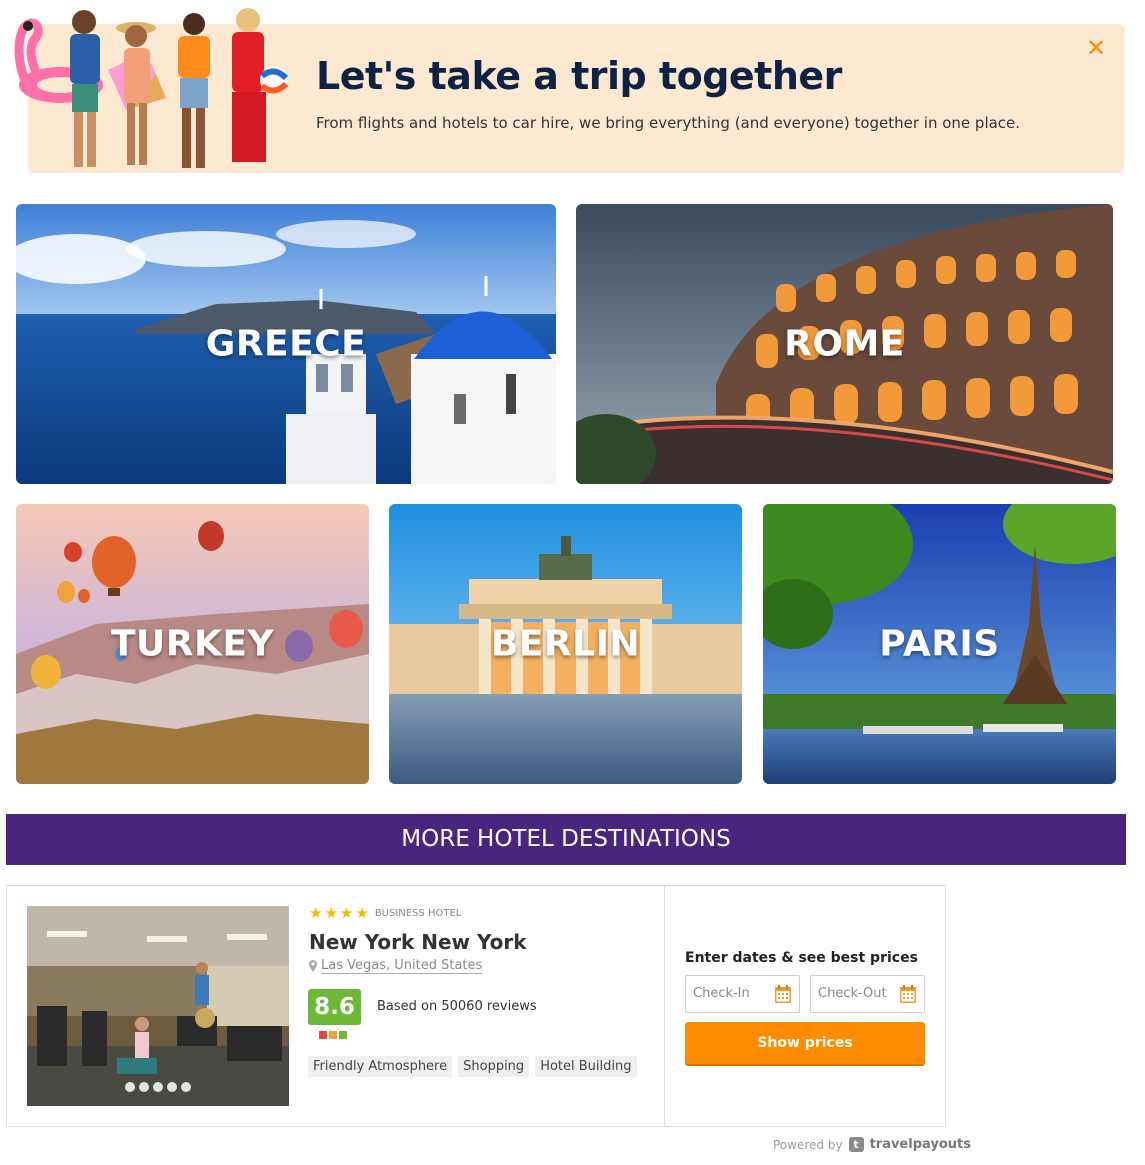 This screenshot has width=1145, height=1165. What do you see at coordinates (721, 993) in the screenshot?
I see `checkin-placeholder: Check-In` at bounding box center [721, 993].